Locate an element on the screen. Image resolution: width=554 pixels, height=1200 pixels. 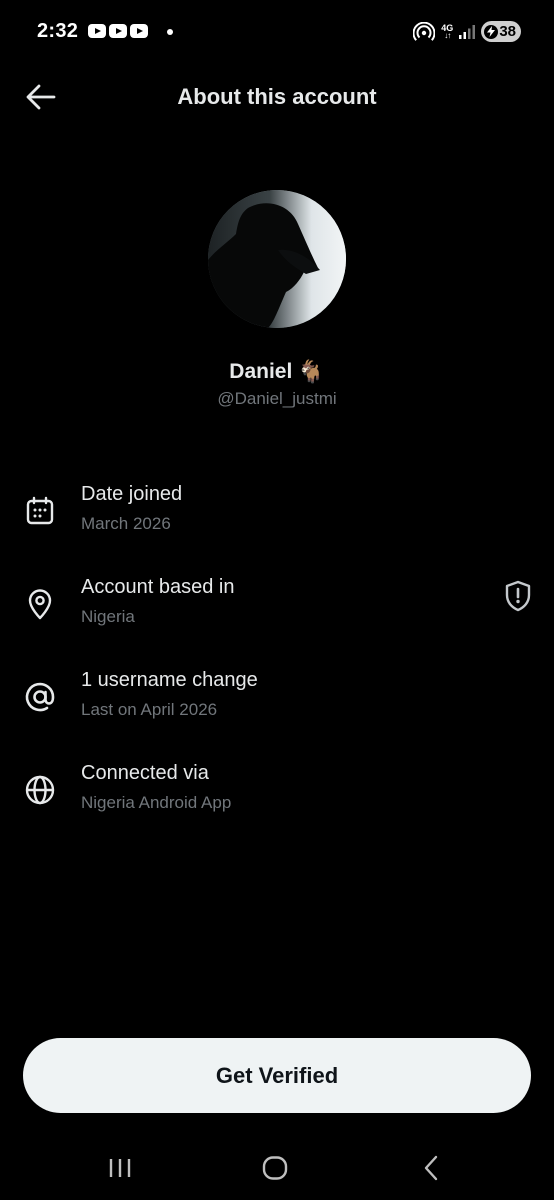
info-title: Account based in is located at coordinates (158, 587).